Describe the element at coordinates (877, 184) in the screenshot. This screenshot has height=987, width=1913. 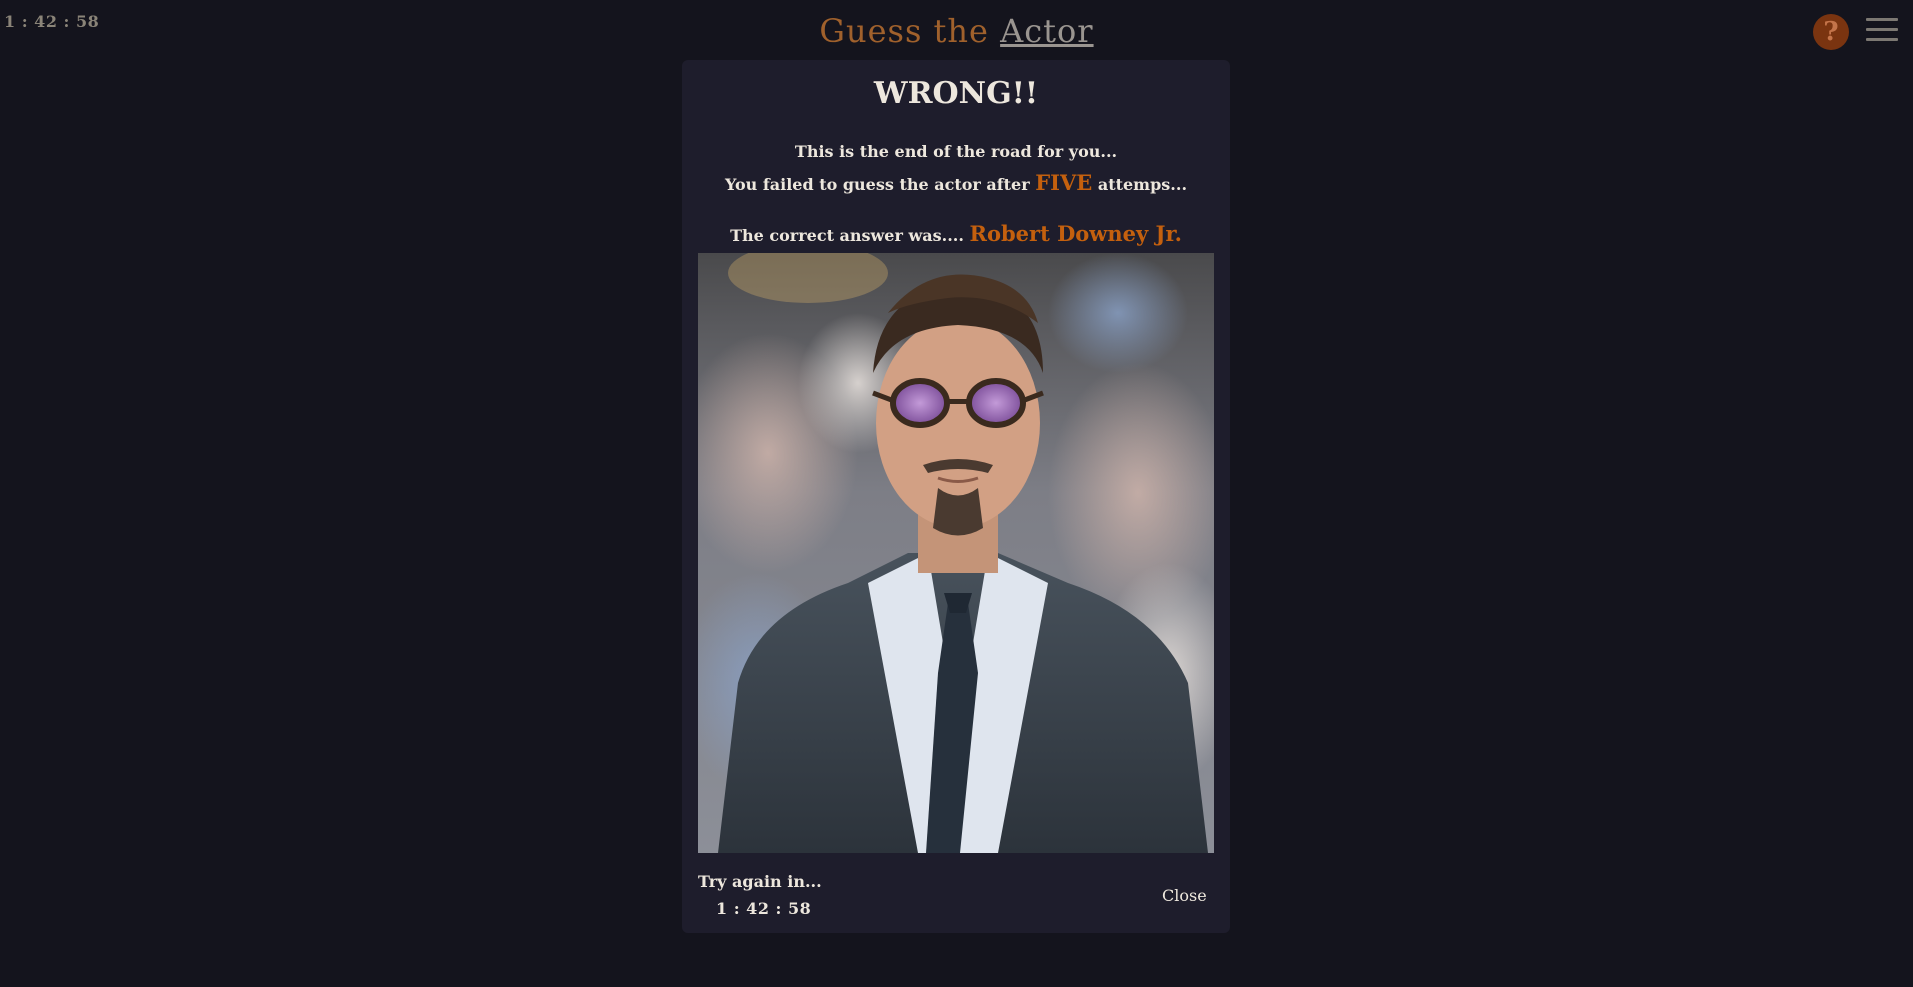
I see `attempts-text-before: You failed to guess the actor after` at that location.